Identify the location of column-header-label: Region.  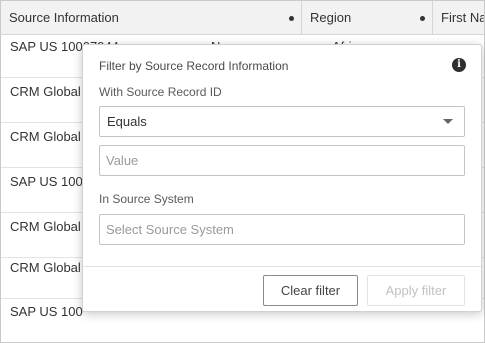
(331, 17).